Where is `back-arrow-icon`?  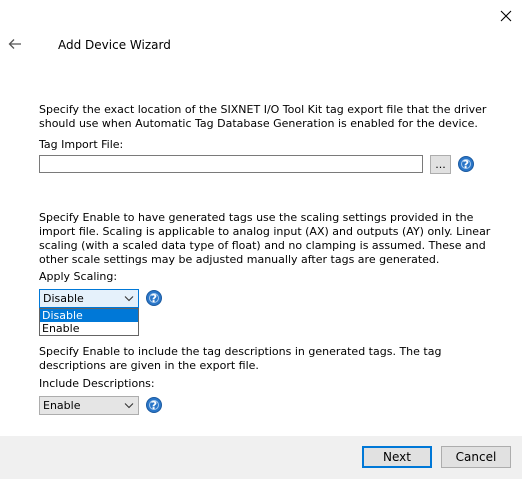 back-arrow-icon is located at coordinates (14, 44).